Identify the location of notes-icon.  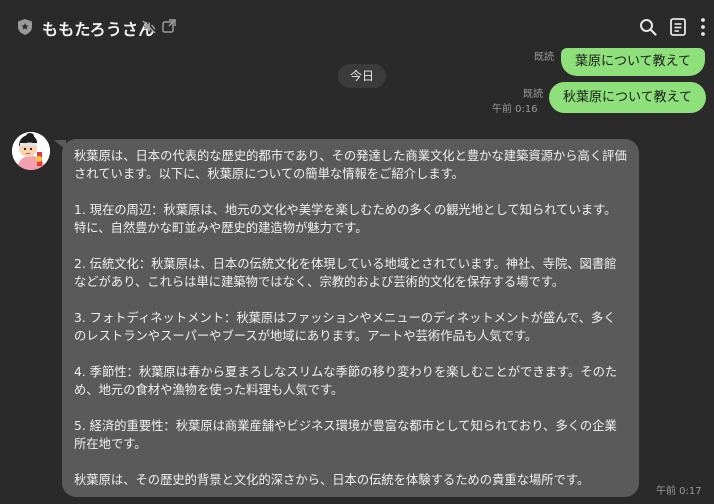
(678, 27).